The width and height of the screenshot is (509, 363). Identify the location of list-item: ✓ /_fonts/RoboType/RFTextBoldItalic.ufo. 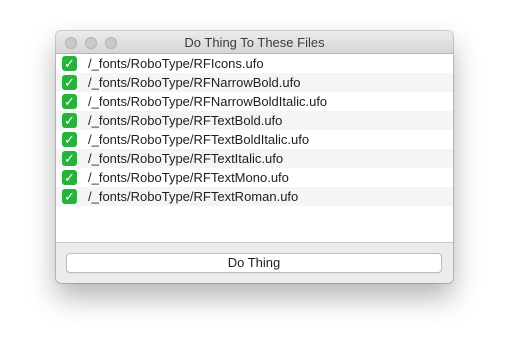
(254, 139).